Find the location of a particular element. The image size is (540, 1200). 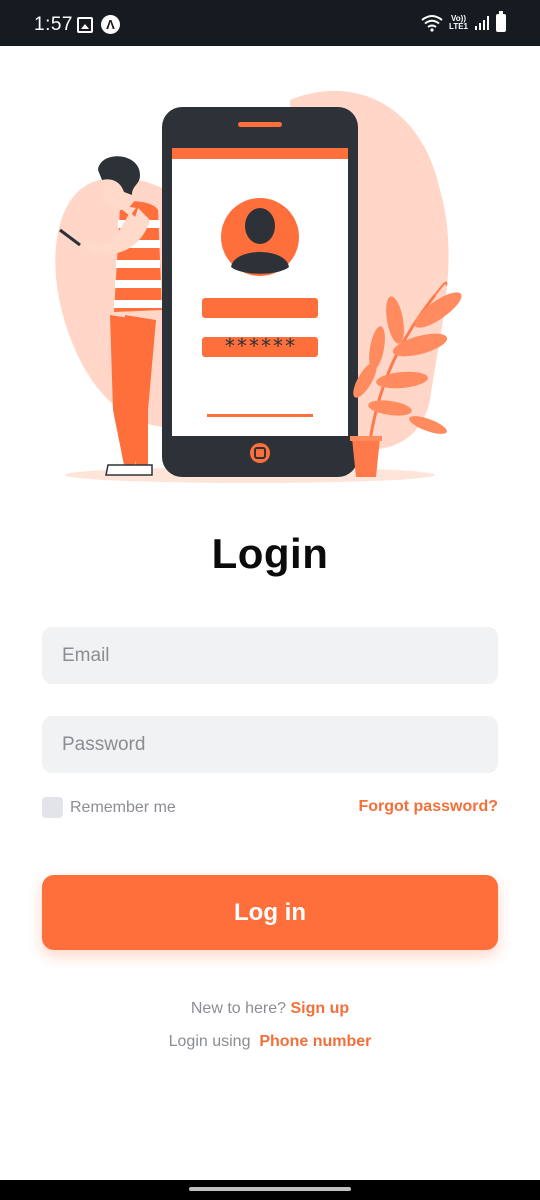

phone-home-button is located at coordinates (260, 453).